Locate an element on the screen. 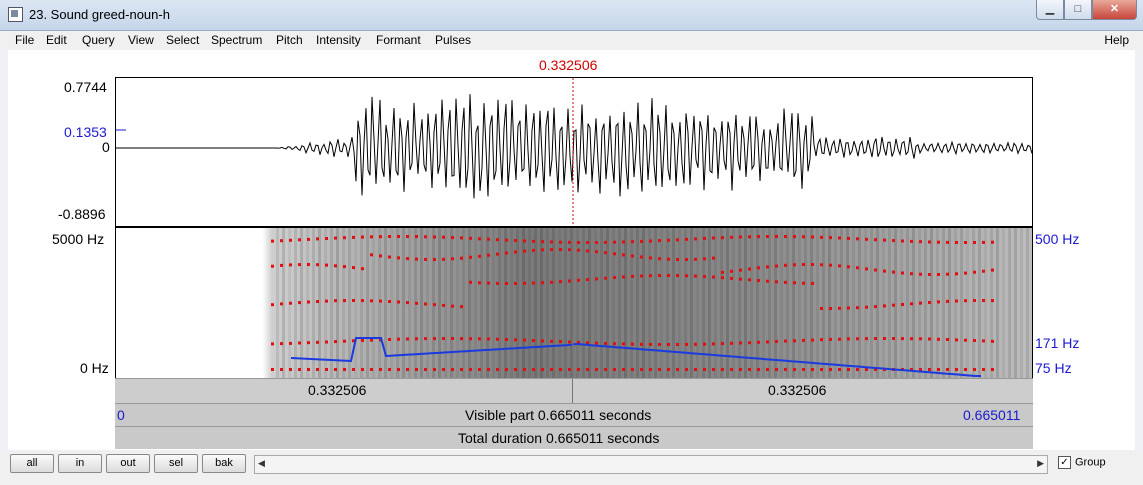  group-toggle: ✓ Group is located at coordinates (1082, 462).